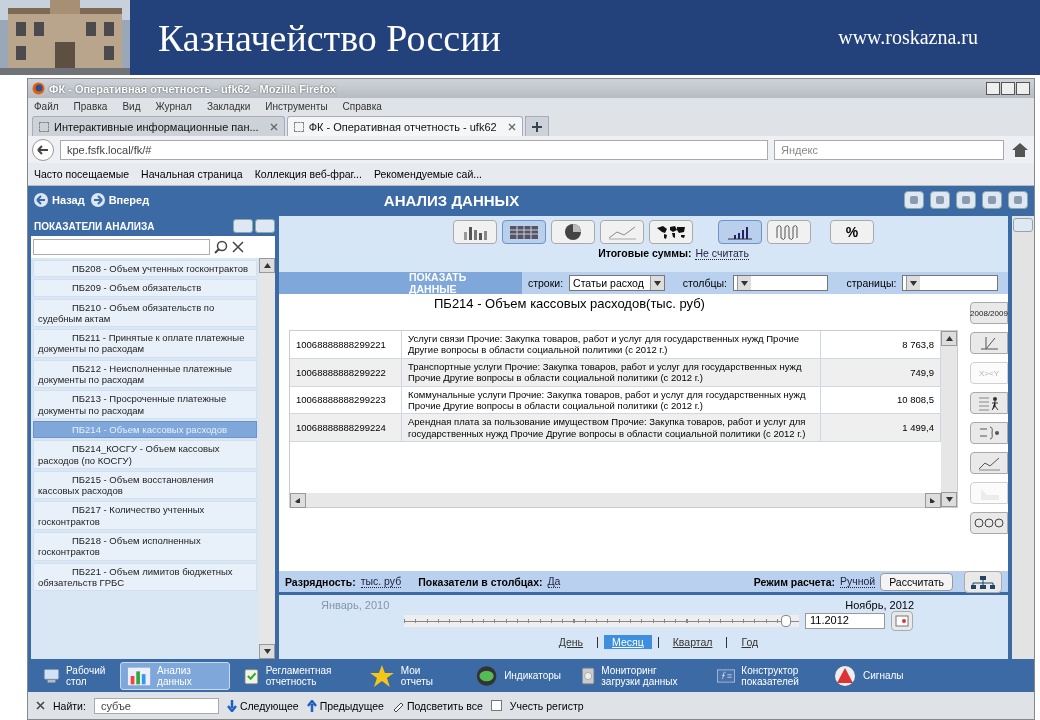  I want to click on field-label: Режим расчета:, so click(794, 581).